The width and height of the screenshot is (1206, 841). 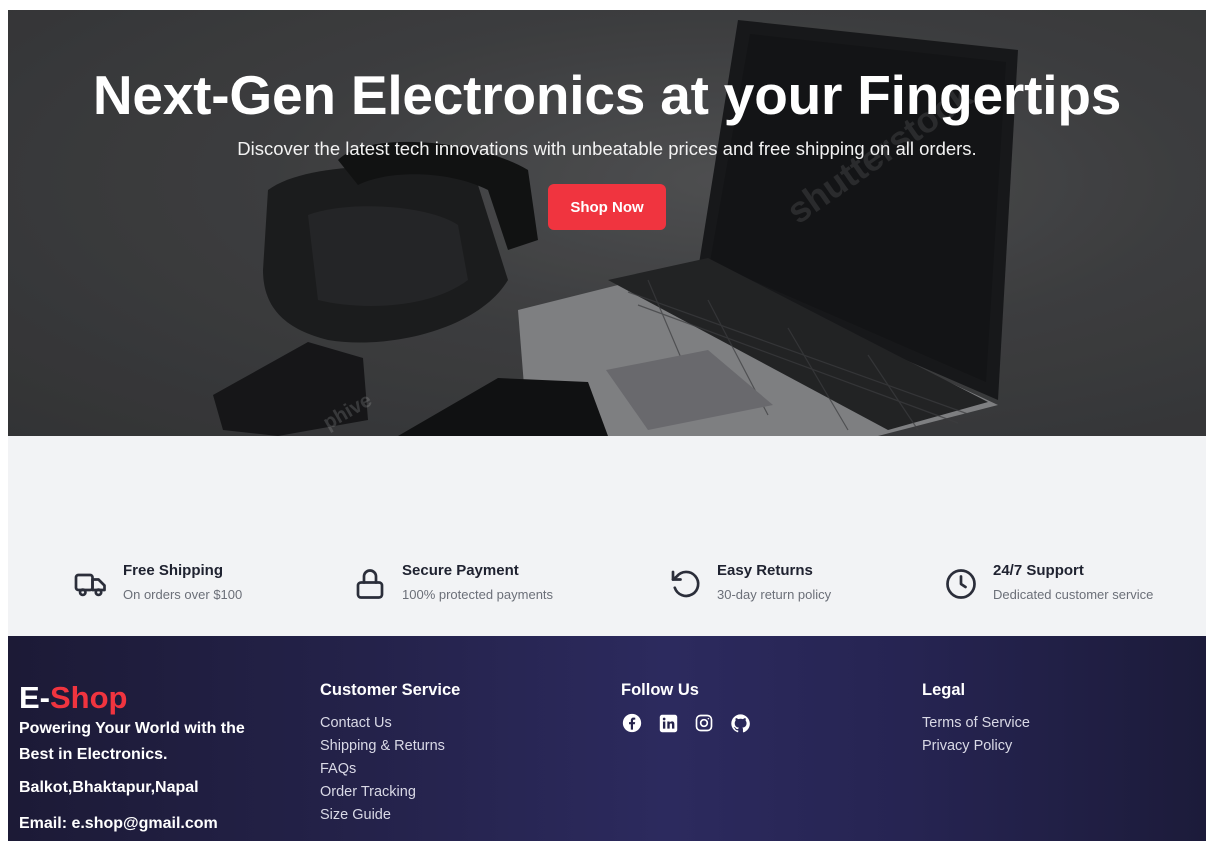 I want to click on footer-link-shipping-returns: Shipping & Returns, so click(x=390, y=746).